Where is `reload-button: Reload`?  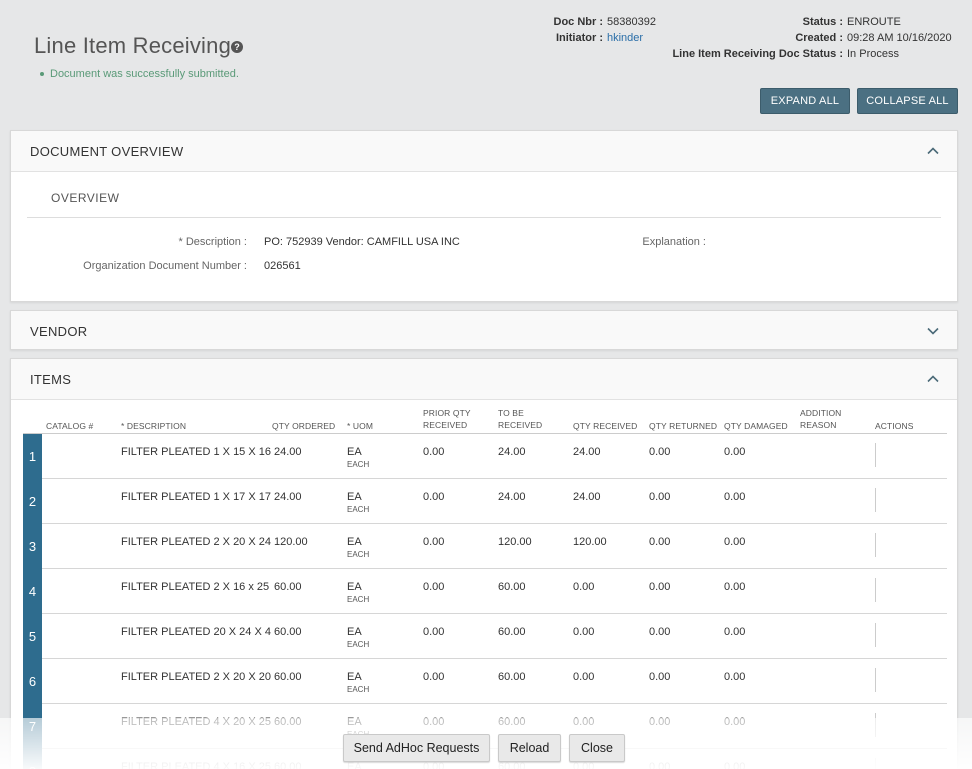 reload-button: Reload is located at coordinates (529, 748).